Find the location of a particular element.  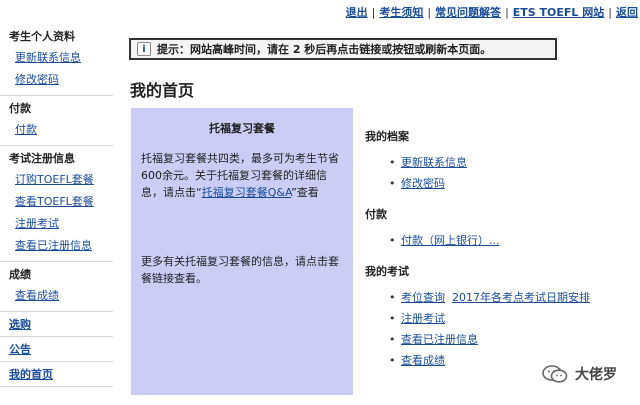

top-nav: 退出 | 考生须知 | 常见问题解答 | ETS TOEFL 网站 | 返回 is located at coordinates (492, 12).